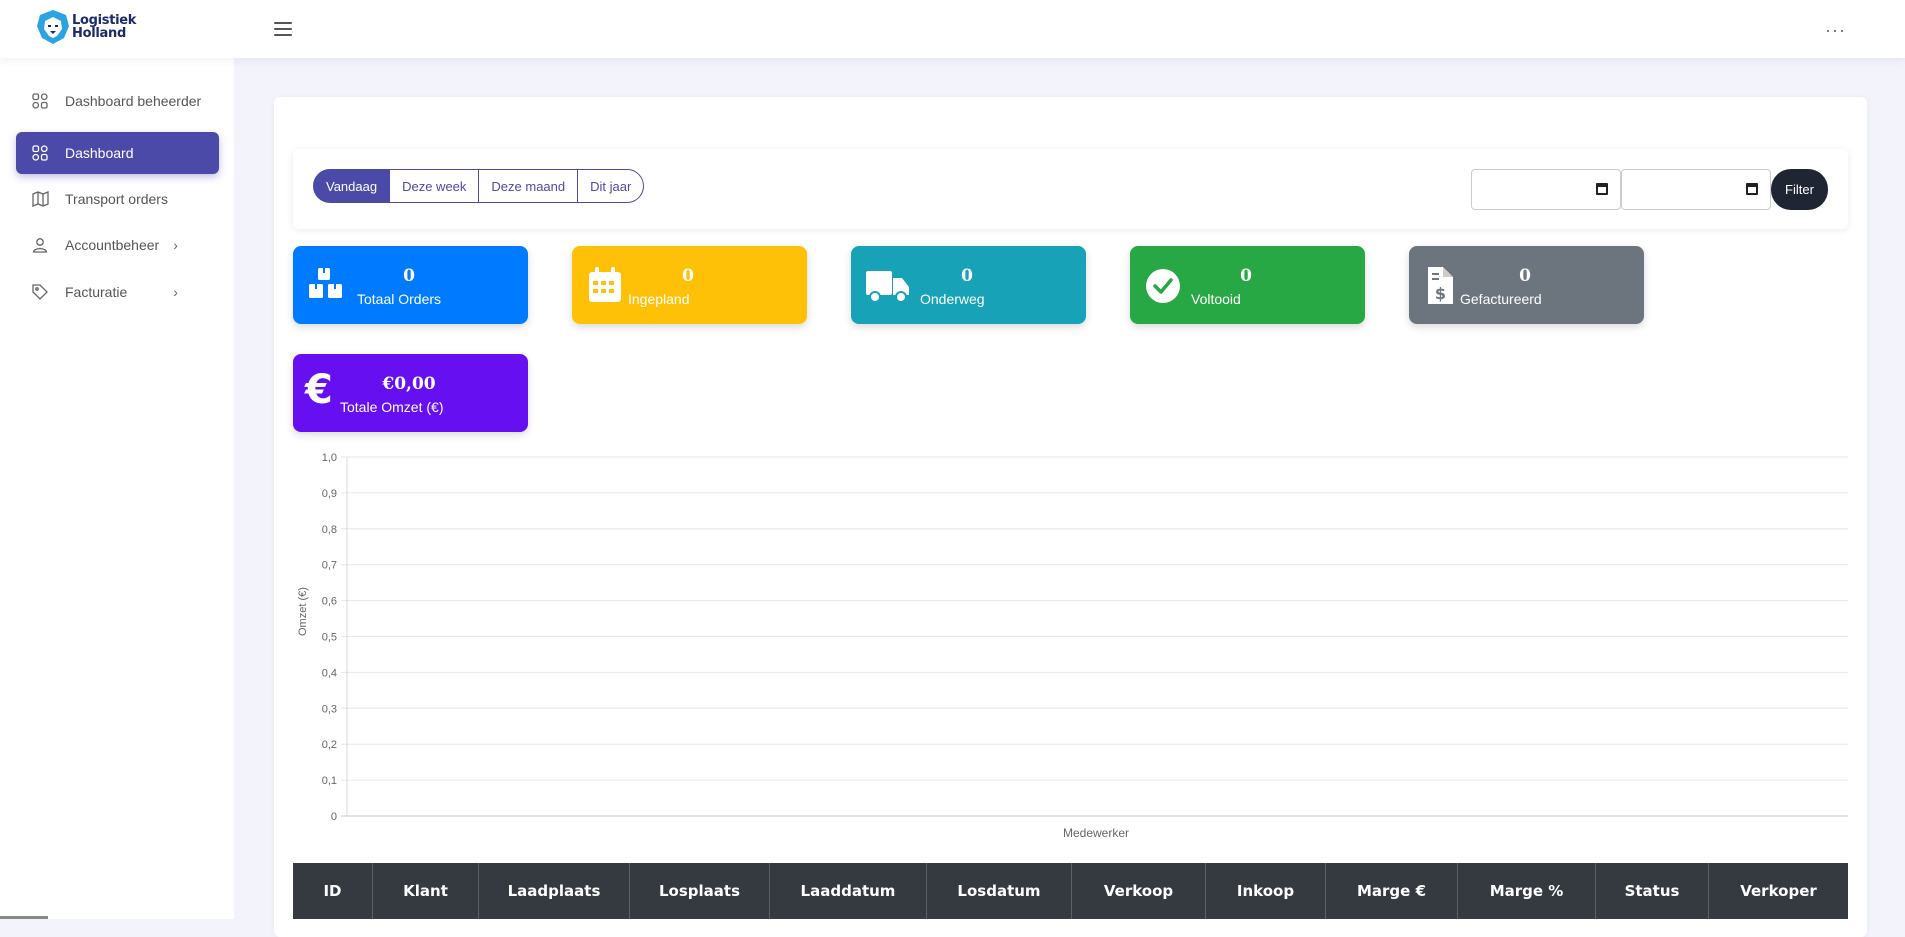 The height and width of the screenshot is (937, 1905). I want to click on column-header: Klant, so click(426, 891).